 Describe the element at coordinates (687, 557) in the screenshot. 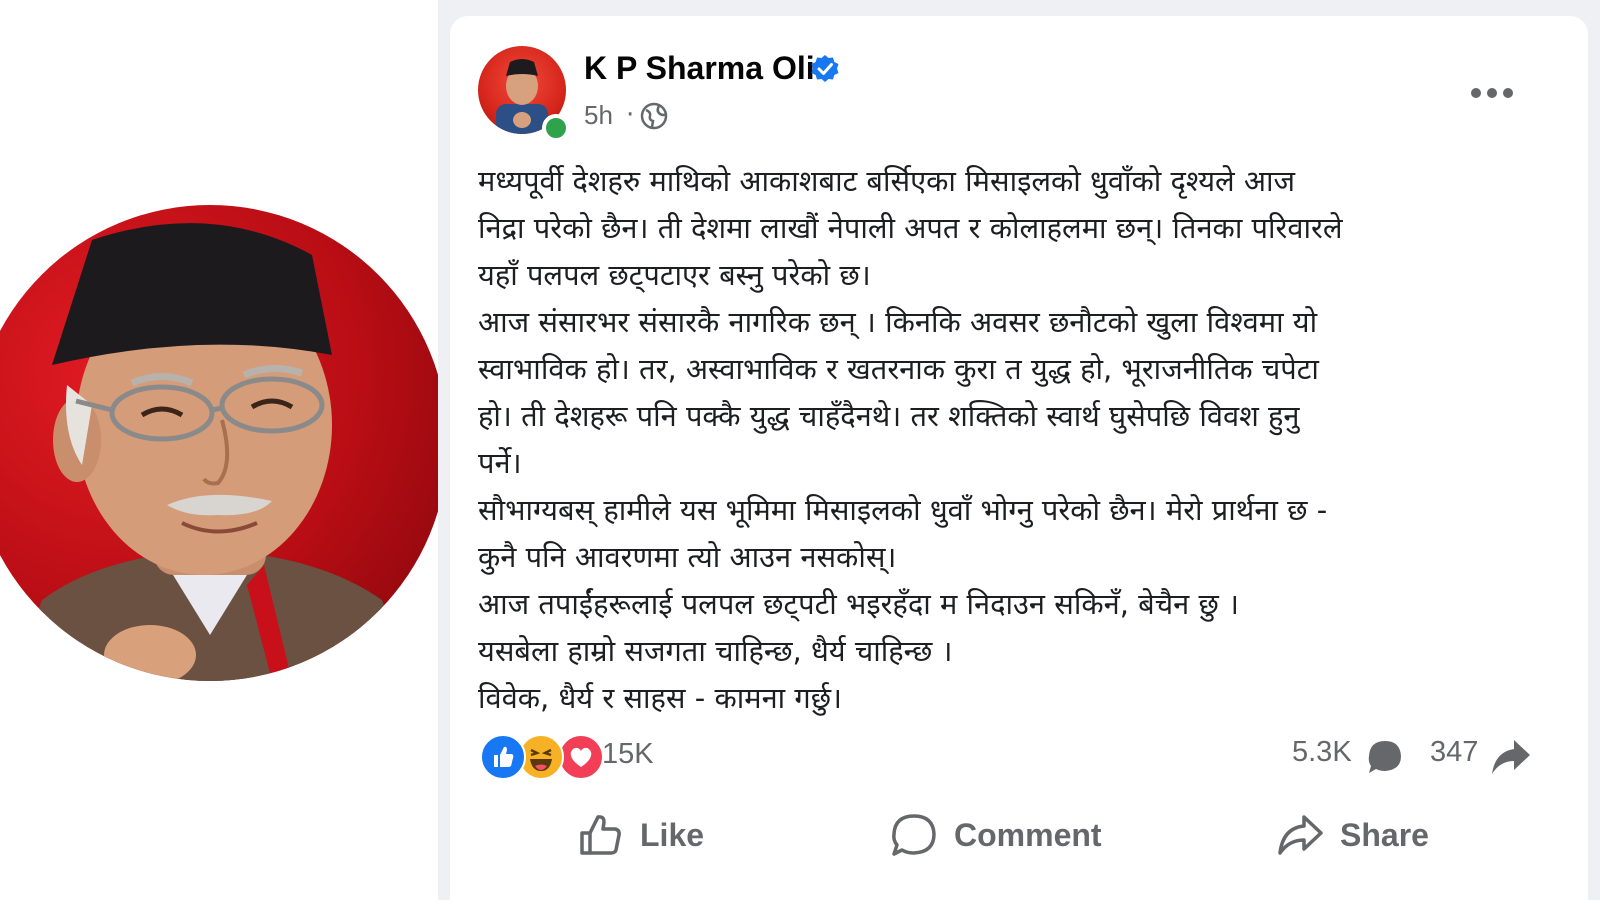

I see `post-text-line: कुनै पनि आवरणमा त्यो आउन नसकोस्।` at that location.